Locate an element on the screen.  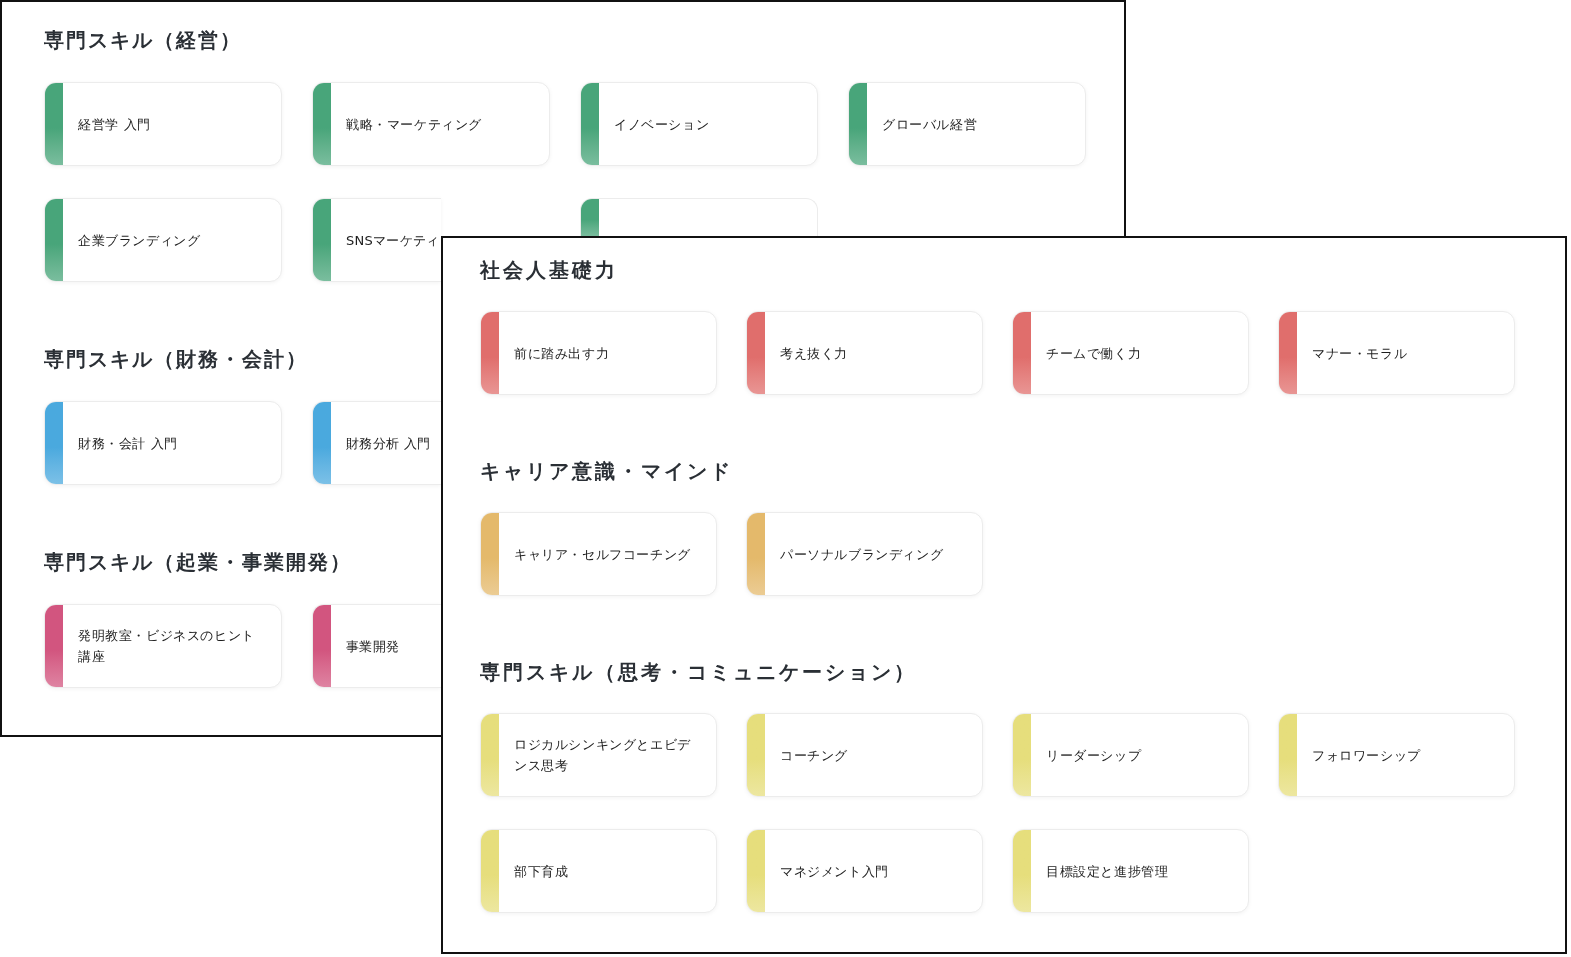
course-card: コーチング is located at coordinates (864, 755).